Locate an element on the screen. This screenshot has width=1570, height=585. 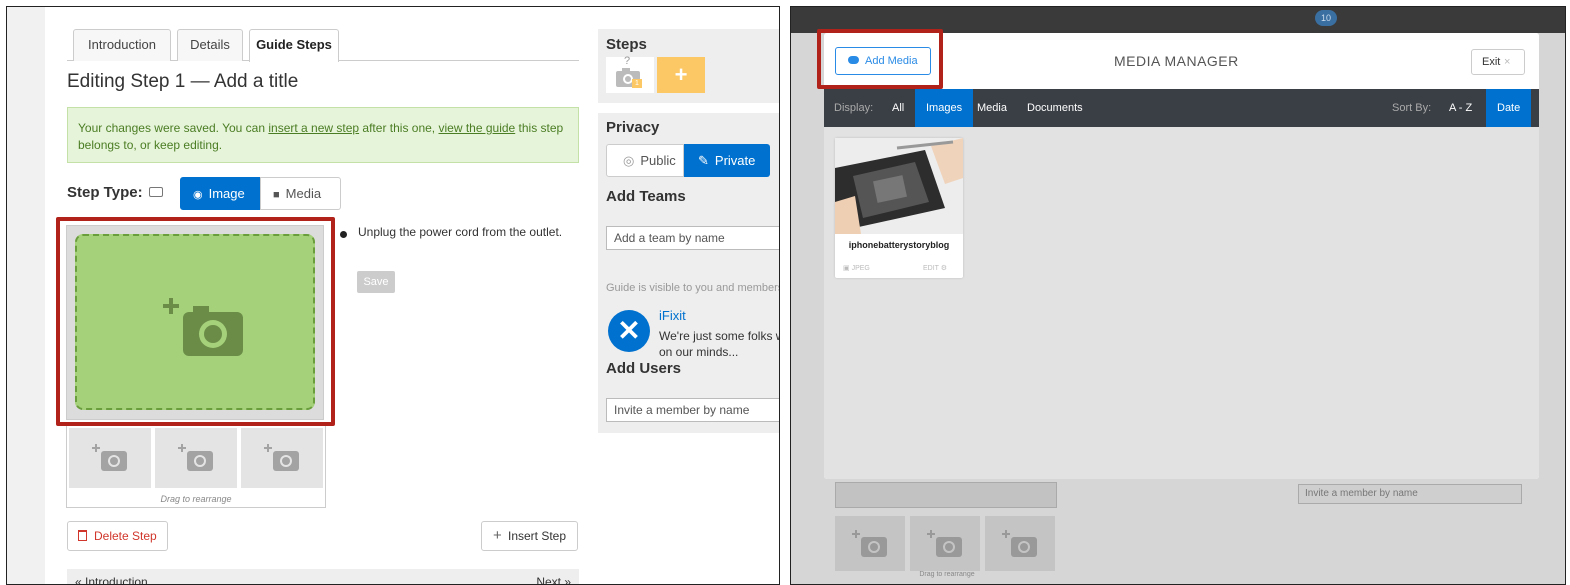
pager-prev-link: « Introduction is located at coordinates (111, 579).